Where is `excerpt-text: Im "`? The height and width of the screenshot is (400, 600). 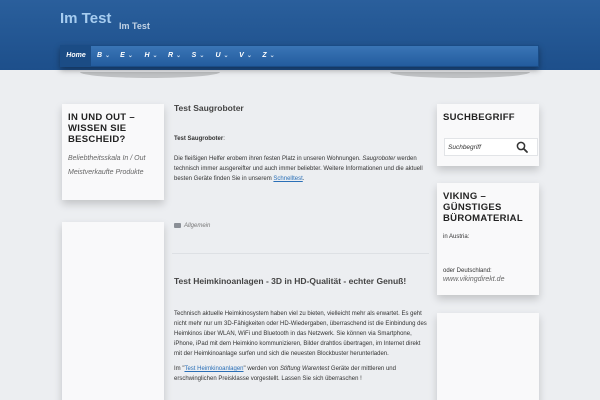 excerpt-text: Im " is located at coordinates (179, 369).